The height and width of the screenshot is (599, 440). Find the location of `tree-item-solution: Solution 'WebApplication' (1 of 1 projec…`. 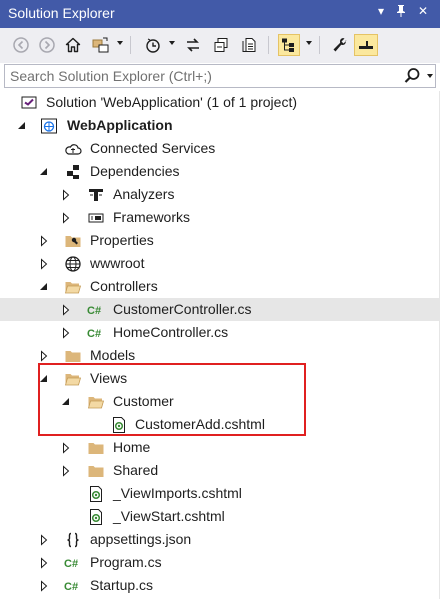

tree-item-solution: Solution 'WebApplication' (1 of 1 projec… is located at coordinates (220, 102).